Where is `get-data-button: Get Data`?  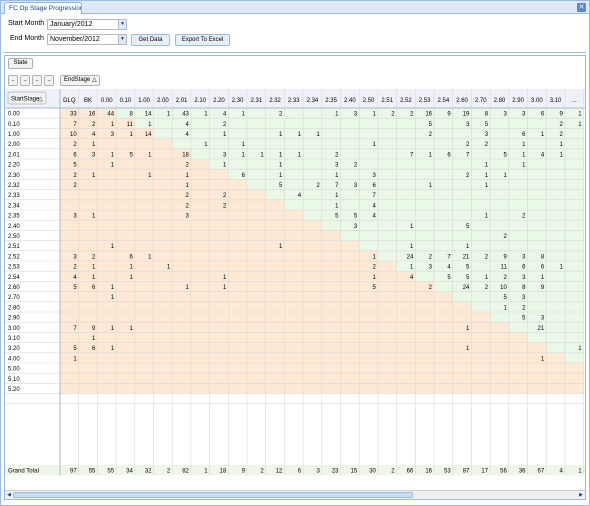 get-data-button: Get Data is located at coordinates (150, 40).